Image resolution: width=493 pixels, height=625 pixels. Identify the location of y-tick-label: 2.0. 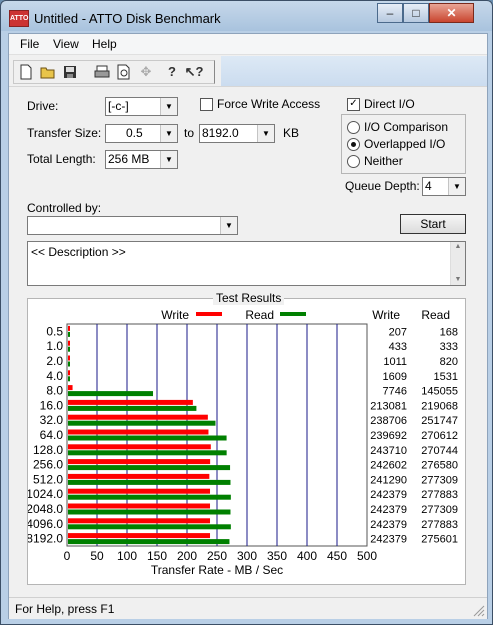
(54, 361).